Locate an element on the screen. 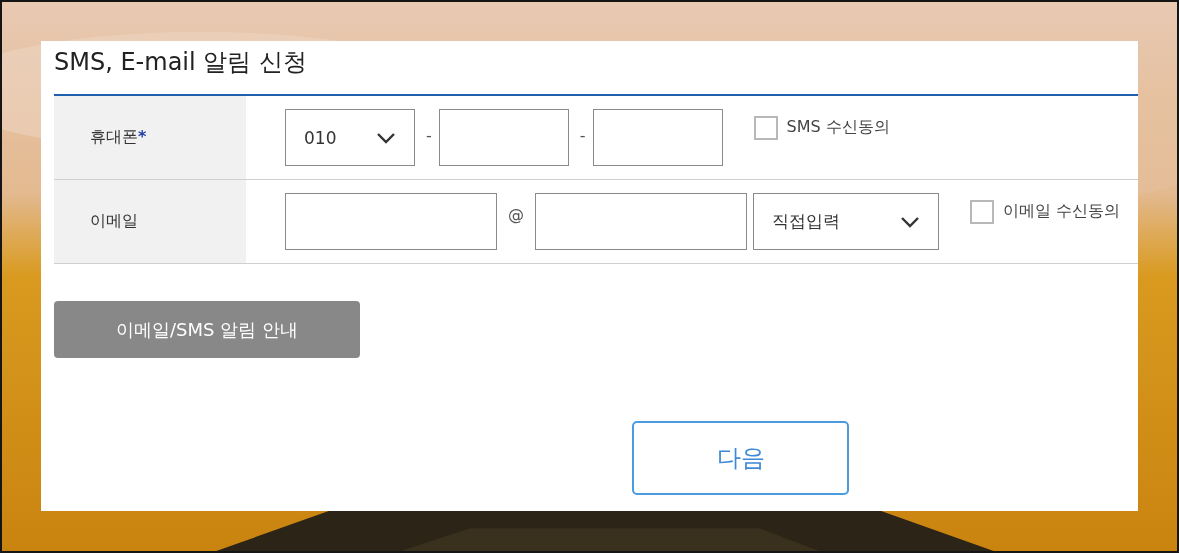  field-label: 이메일 is located at coordinates (114, 221).